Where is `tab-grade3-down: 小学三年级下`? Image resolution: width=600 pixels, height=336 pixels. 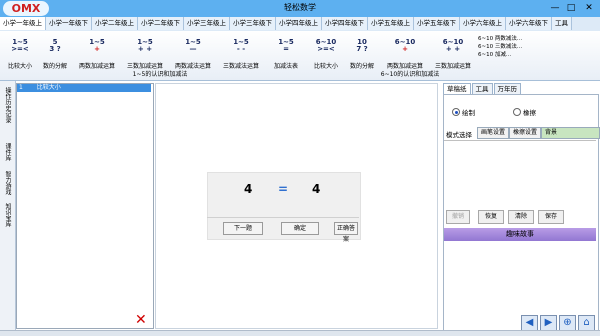
tab-grade3-down: 小学三年级下 is located at coordinates (253, 23).